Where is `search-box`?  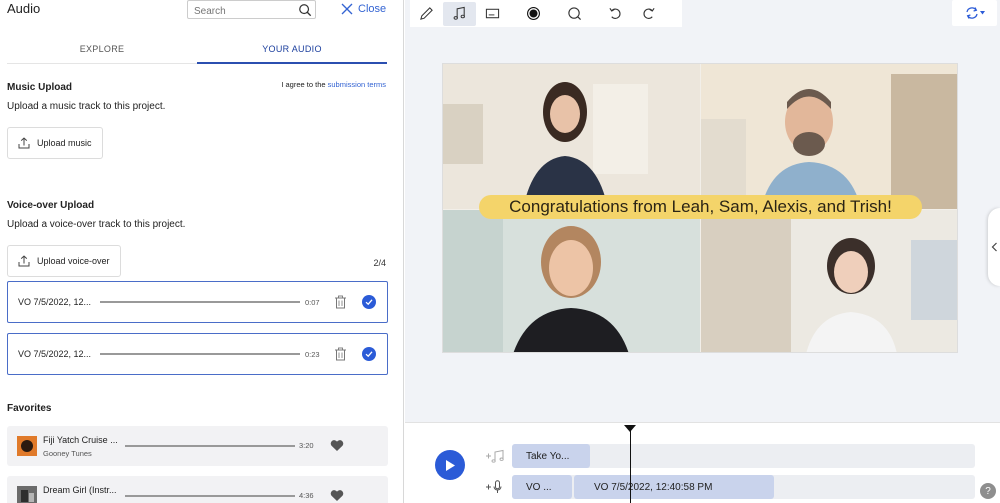
search-box is located at coordinates (251, 10).